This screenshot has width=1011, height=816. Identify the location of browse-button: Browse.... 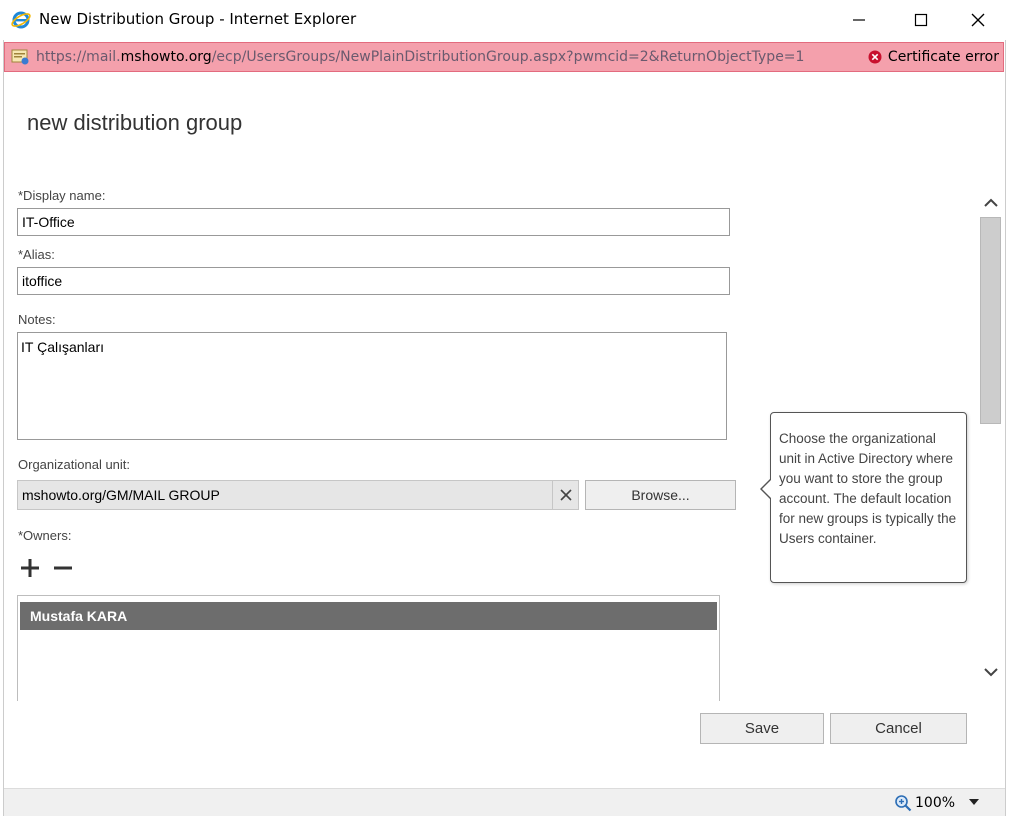
(660, 495).